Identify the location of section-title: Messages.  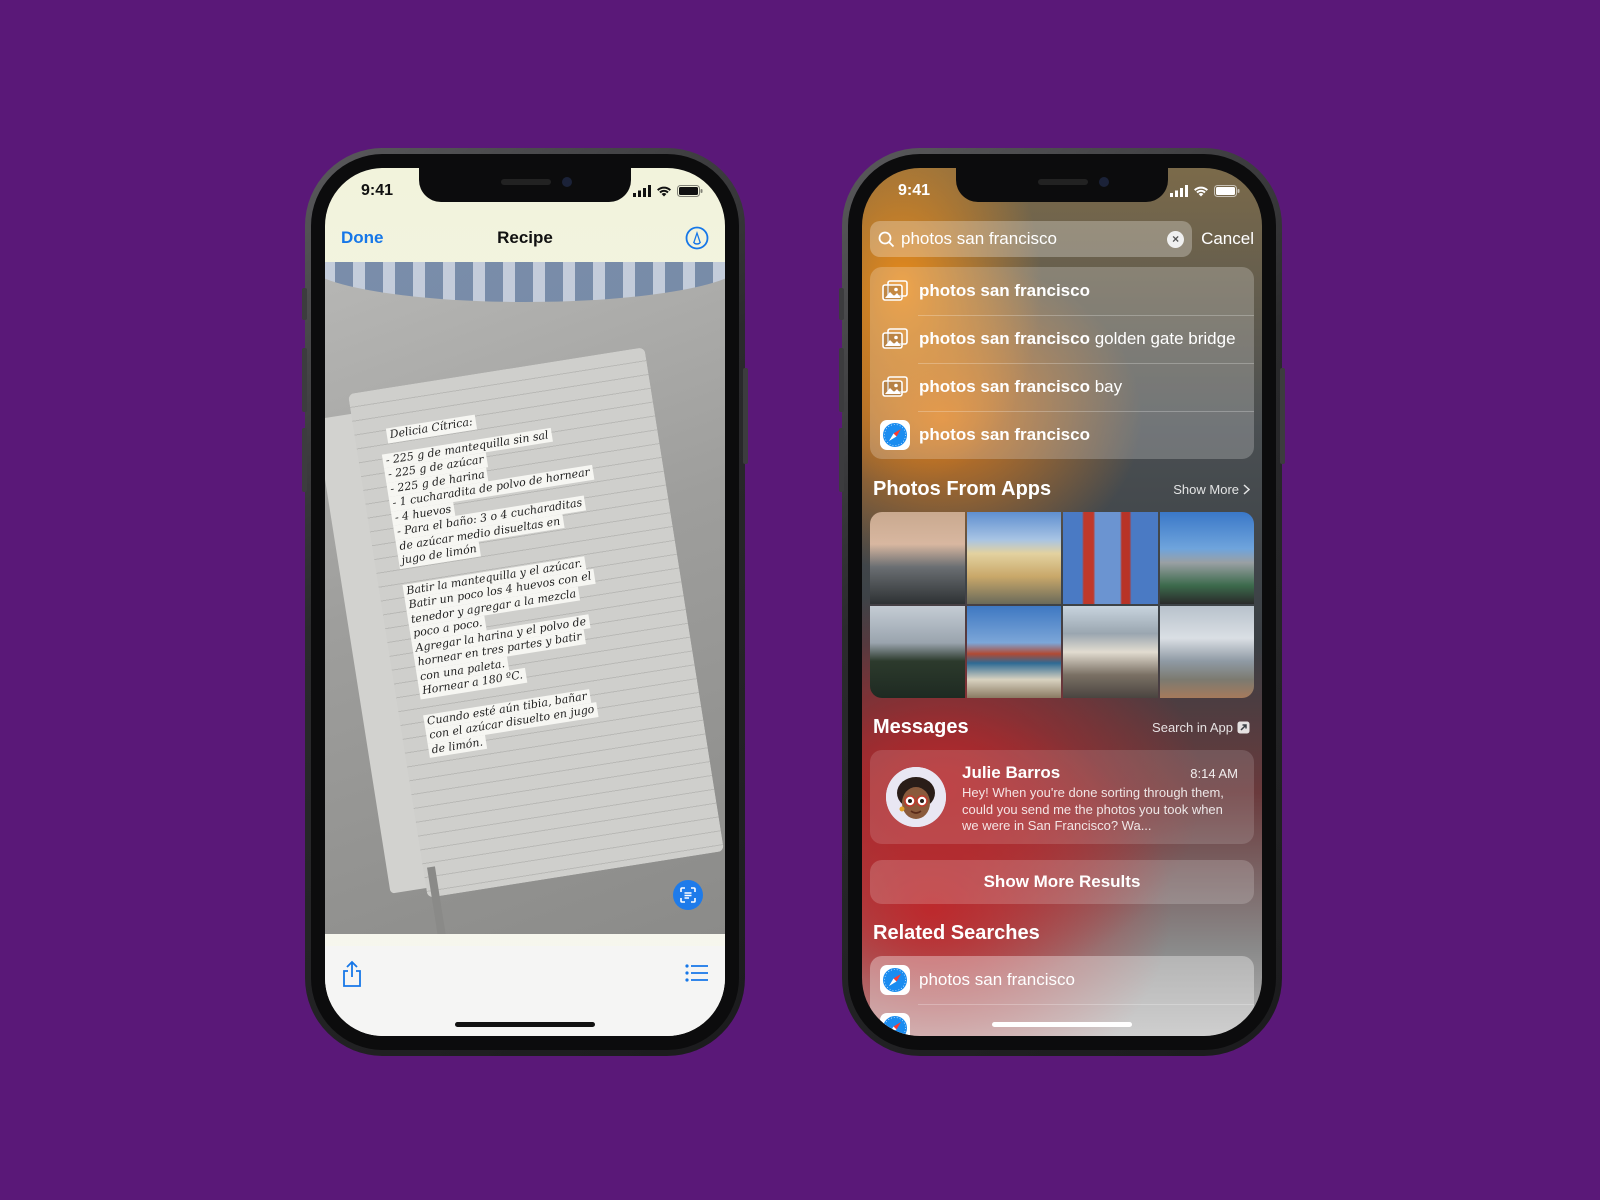
(921, 727).